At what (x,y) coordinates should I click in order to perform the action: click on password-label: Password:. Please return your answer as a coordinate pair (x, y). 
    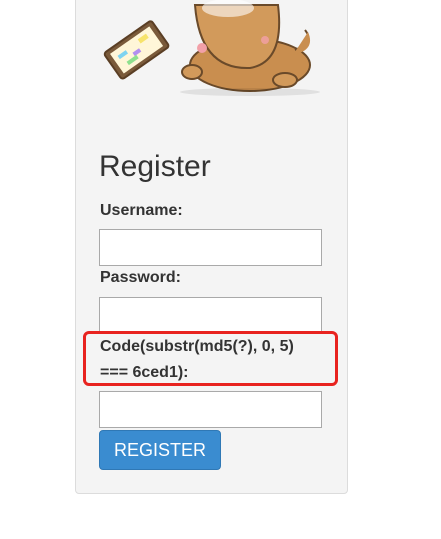
    Looking at the image, I should click on (140, 277).